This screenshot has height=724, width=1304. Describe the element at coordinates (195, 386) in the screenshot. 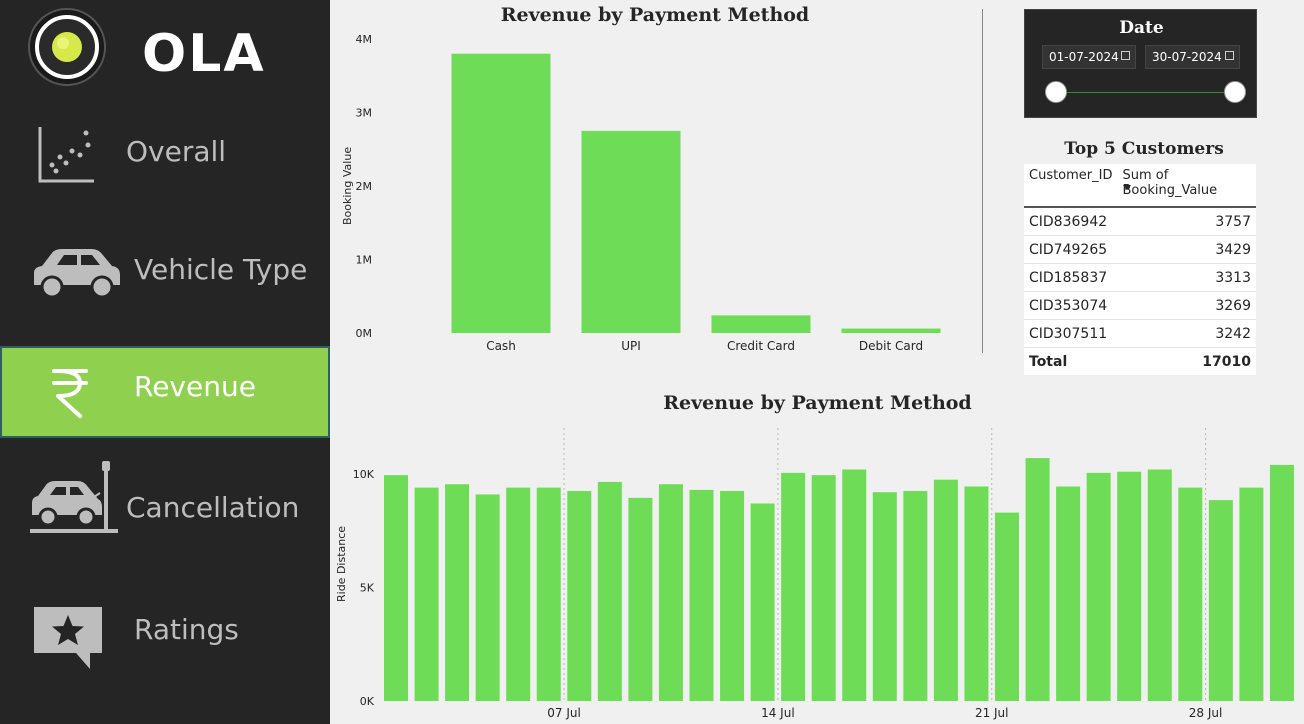

I see `sidebar-item-label: Revenue` at that location.